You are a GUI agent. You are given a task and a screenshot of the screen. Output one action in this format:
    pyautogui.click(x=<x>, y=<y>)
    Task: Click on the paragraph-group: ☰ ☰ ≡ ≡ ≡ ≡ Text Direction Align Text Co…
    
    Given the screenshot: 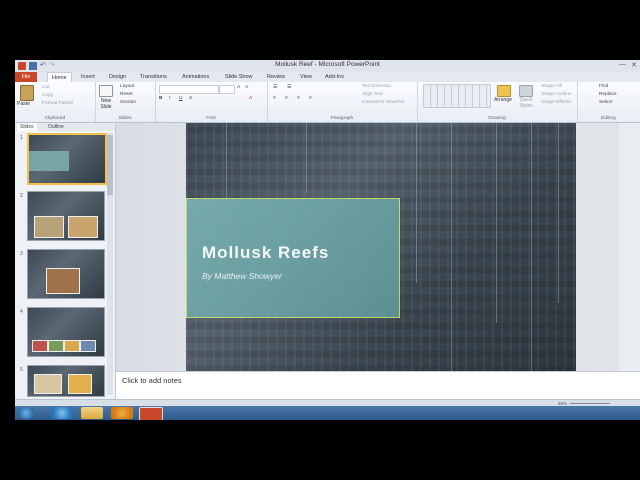 What is the action you would take?
    pyautogui.click(x=342, y=102)
    